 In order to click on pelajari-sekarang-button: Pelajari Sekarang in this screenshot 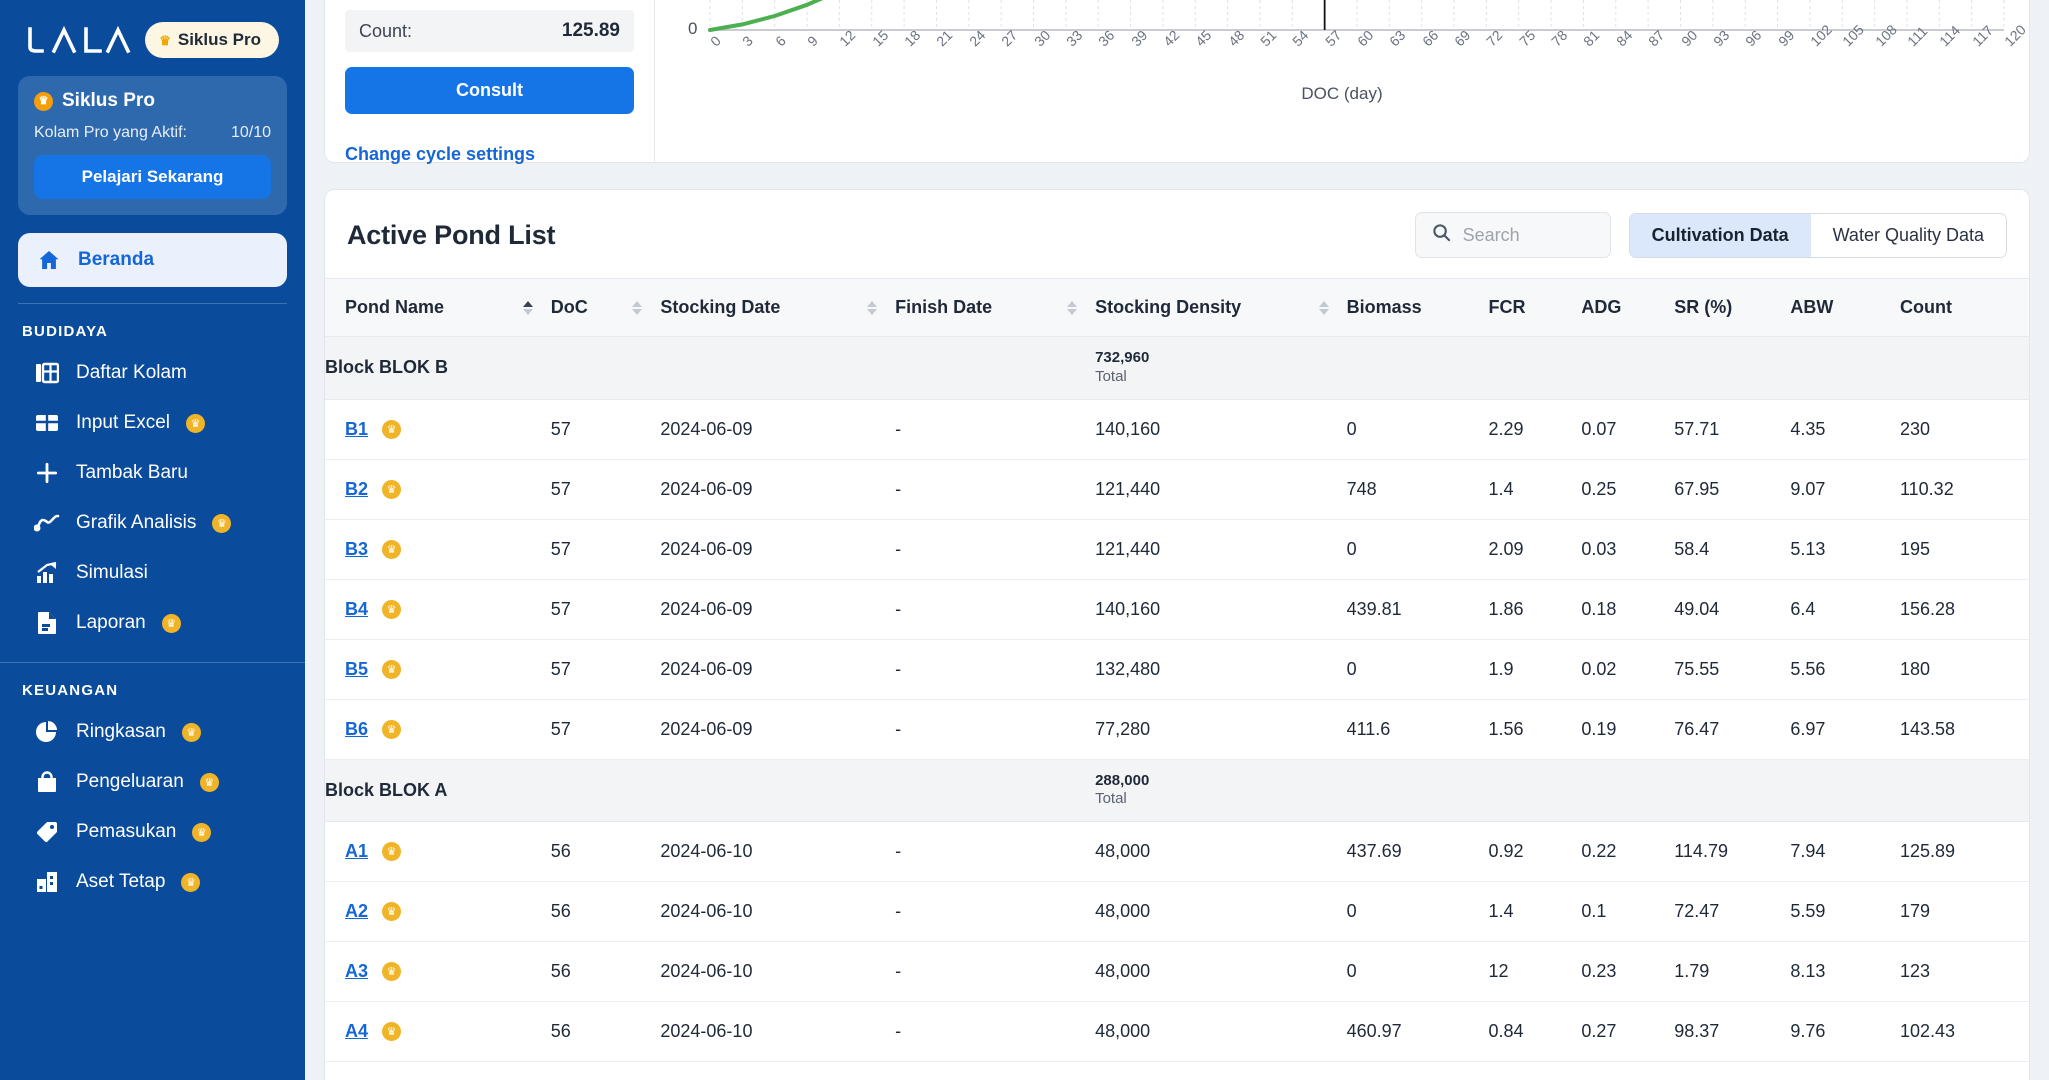, I will do `click(152, 177)`.